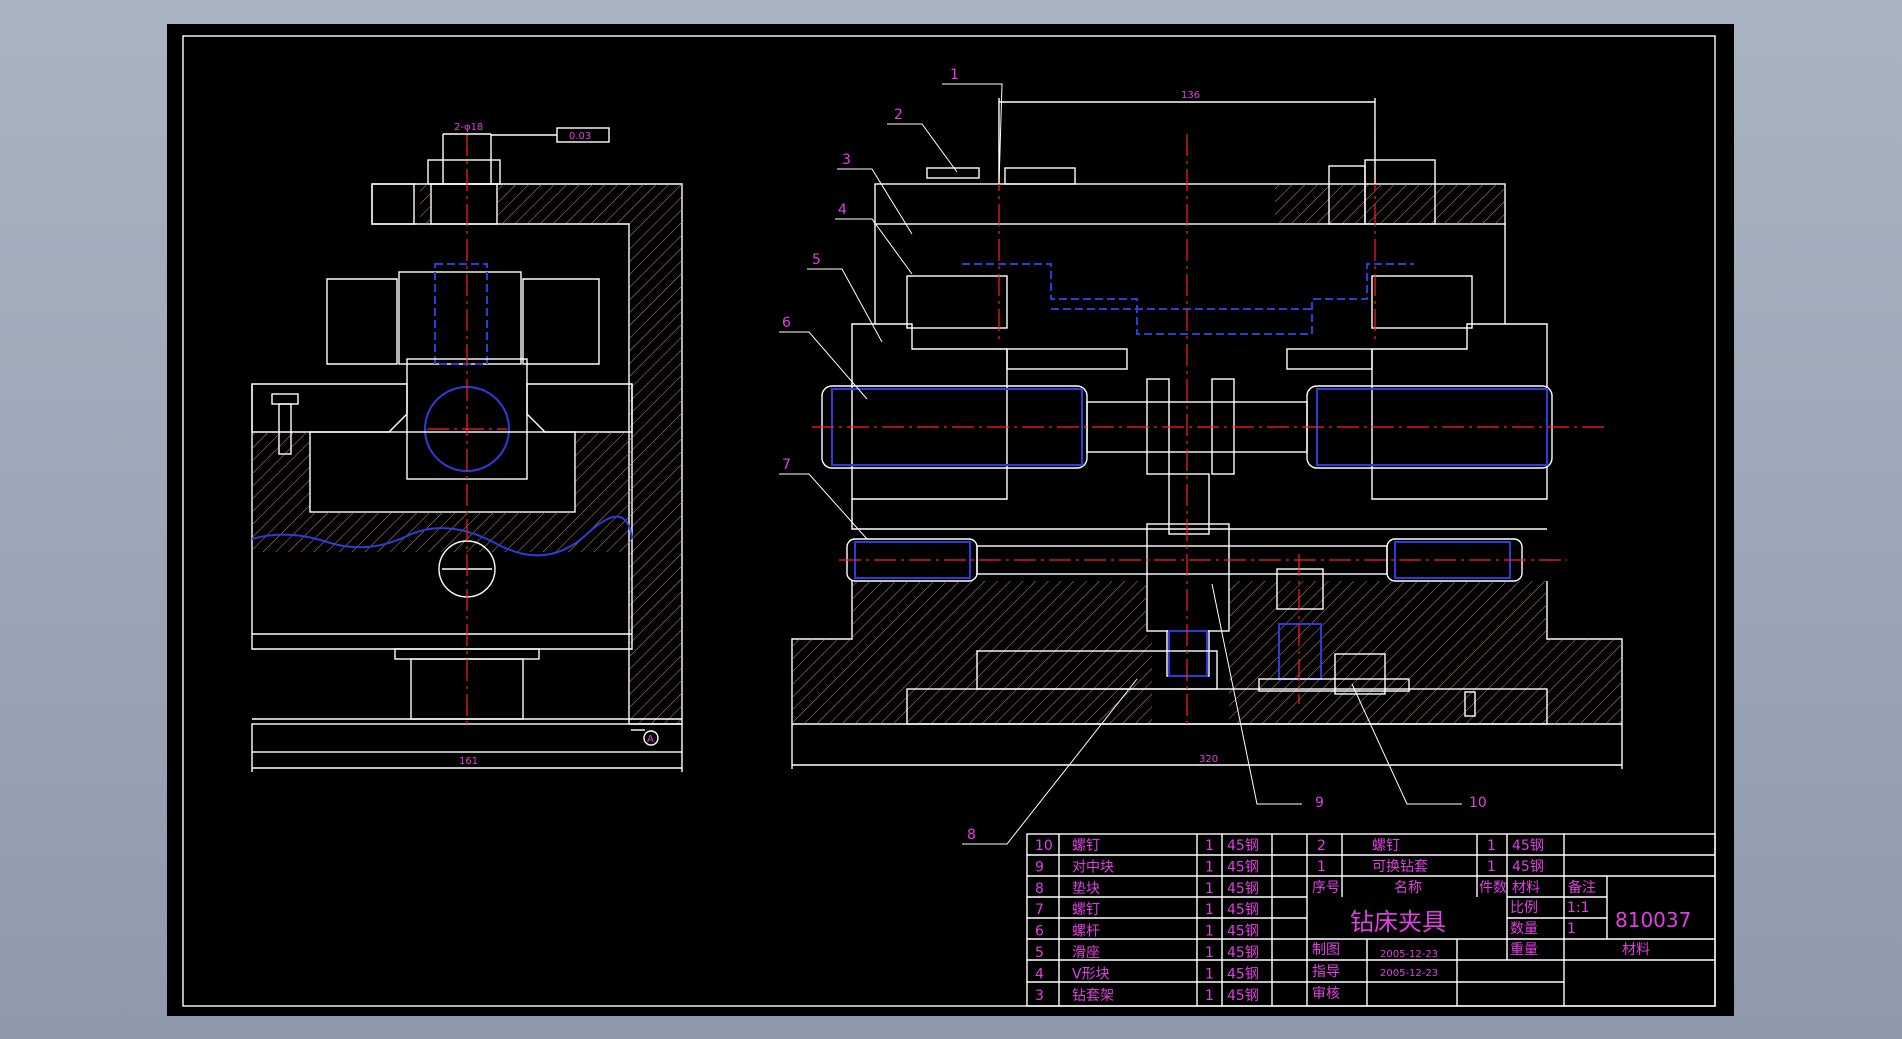 This screenshot has height=1039, width=1902. Describe the element at coordinates (1093, 867) in the screenshot. I see `bom-row-name: 对中块` at that location.